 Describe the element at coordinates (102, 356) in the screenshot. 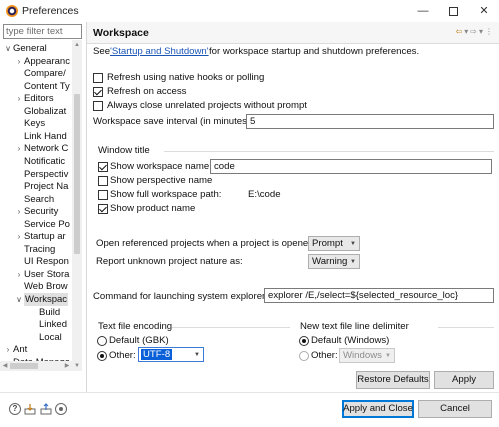

I see `encoding-other-radio` at that location.